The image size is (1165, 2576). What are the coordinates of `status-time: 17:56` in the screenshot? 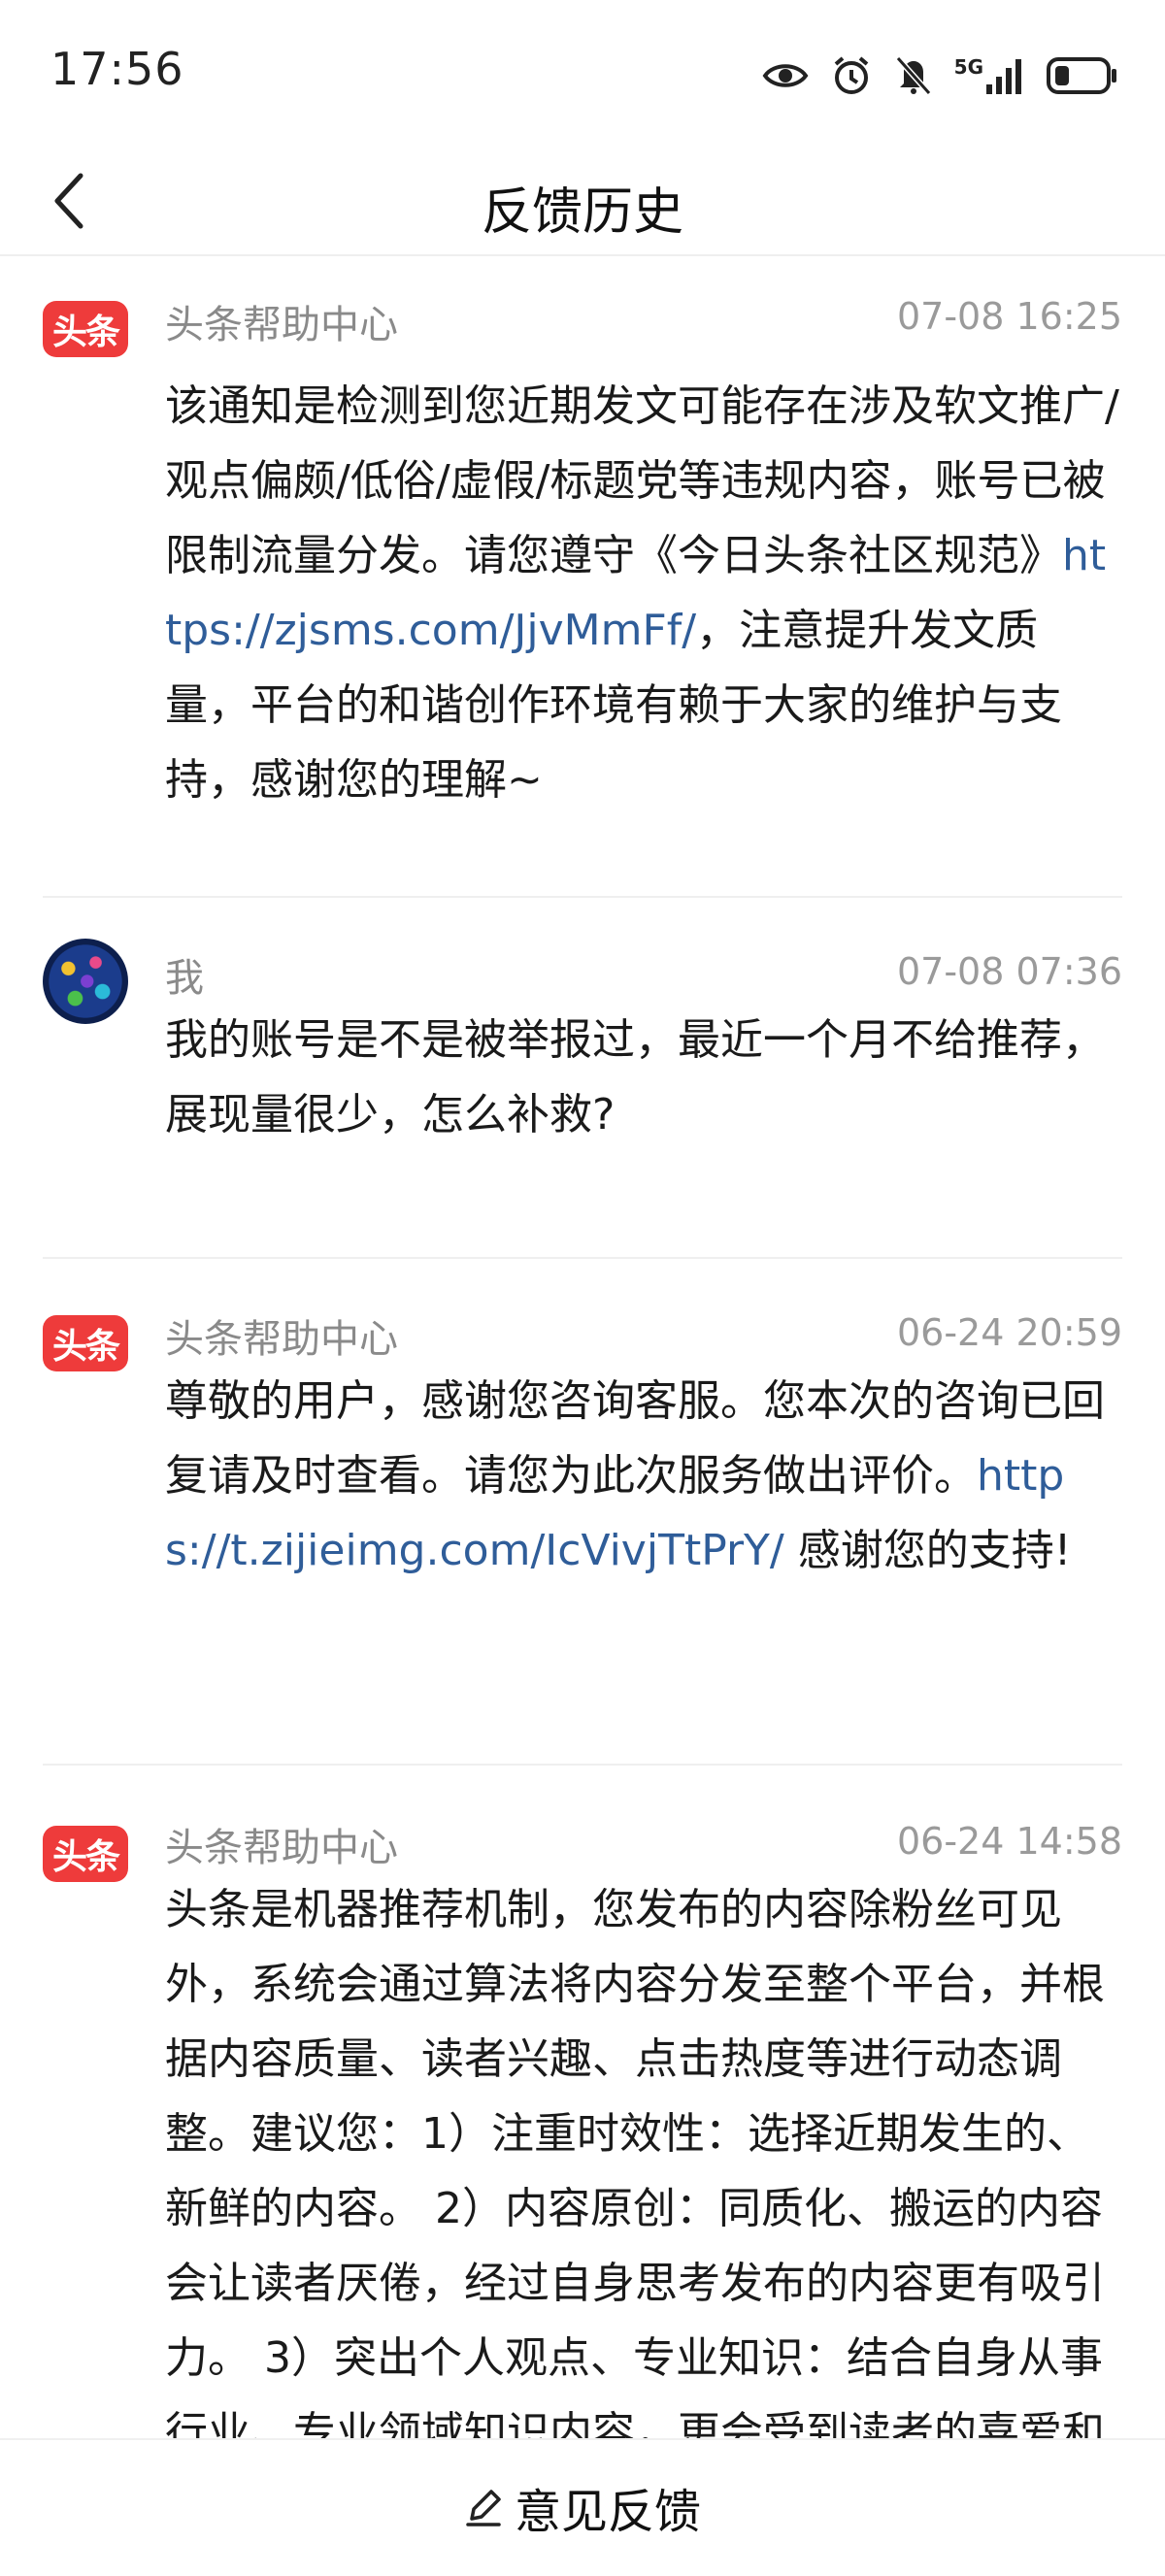 It's located at (117, 69).